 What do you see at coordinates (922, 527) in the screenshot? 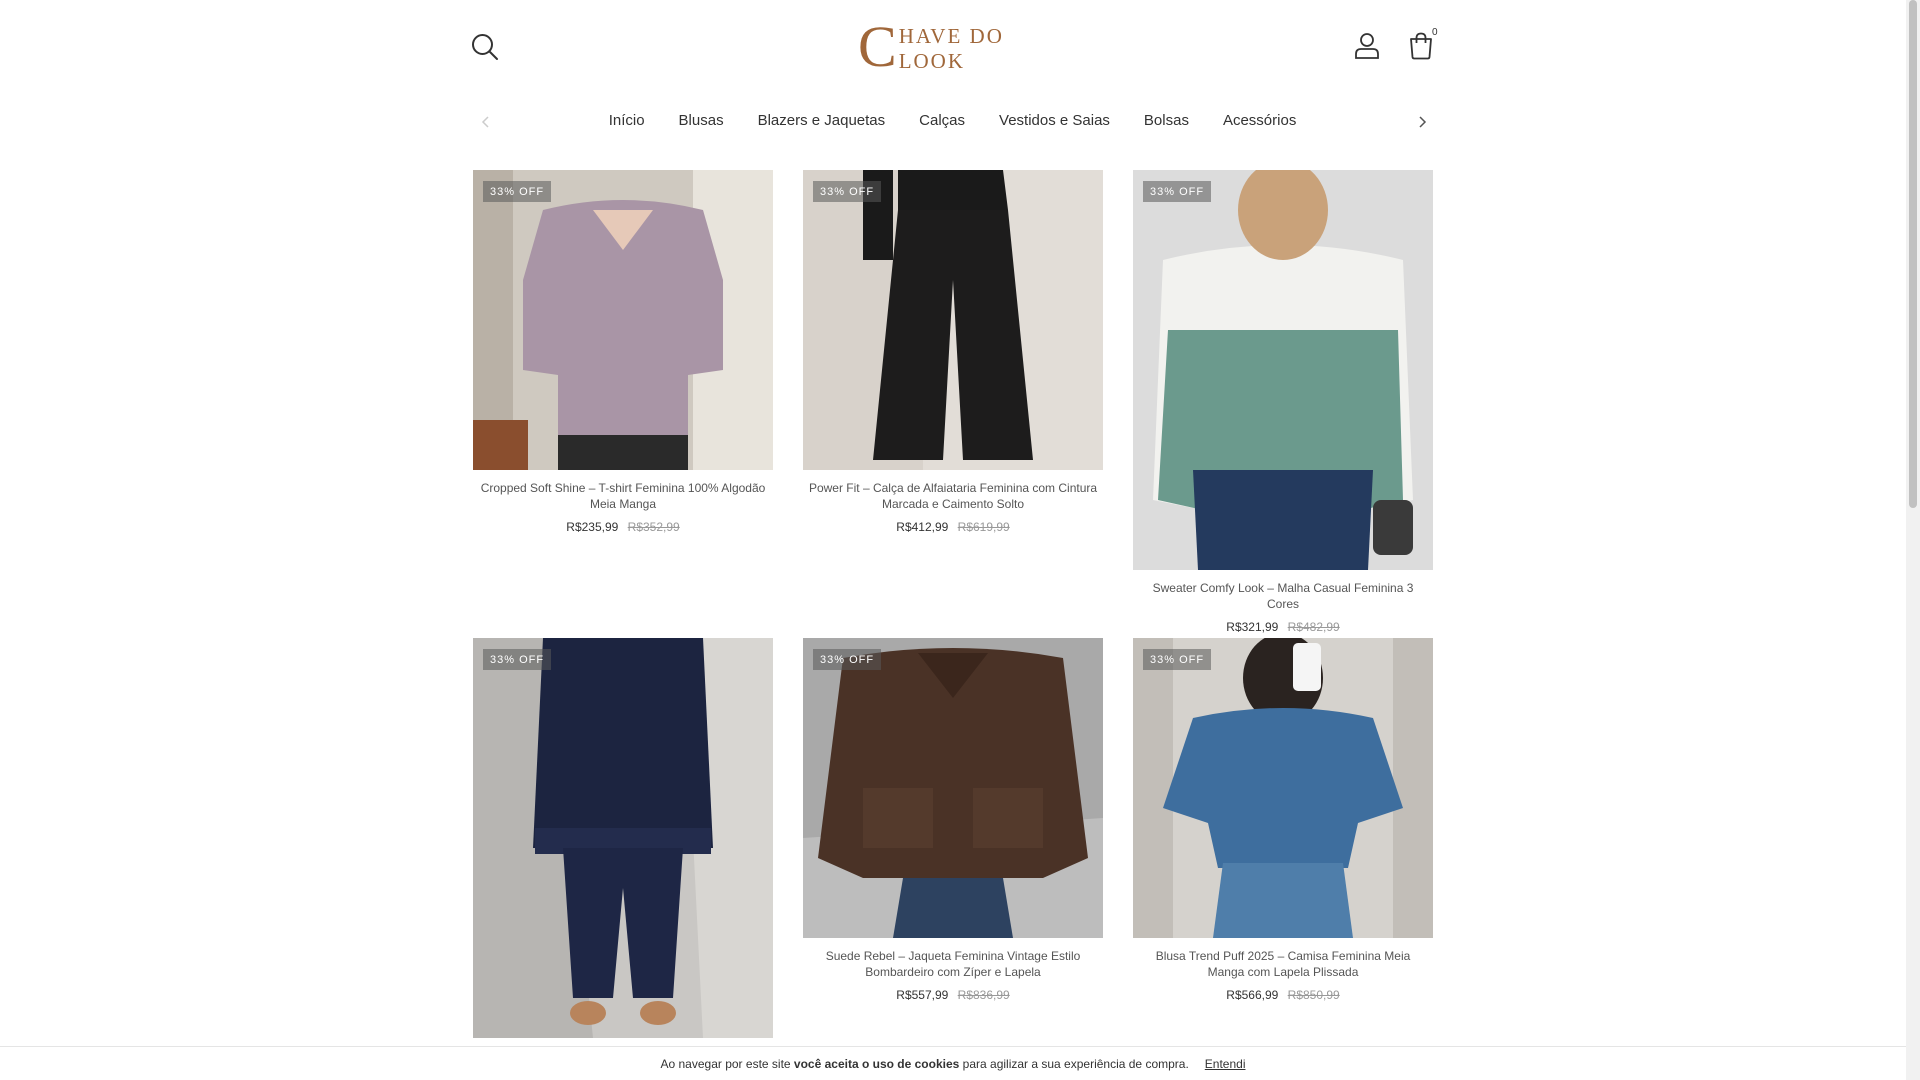
I see `product-price: R$412,99` at bounding box center [922, 527].